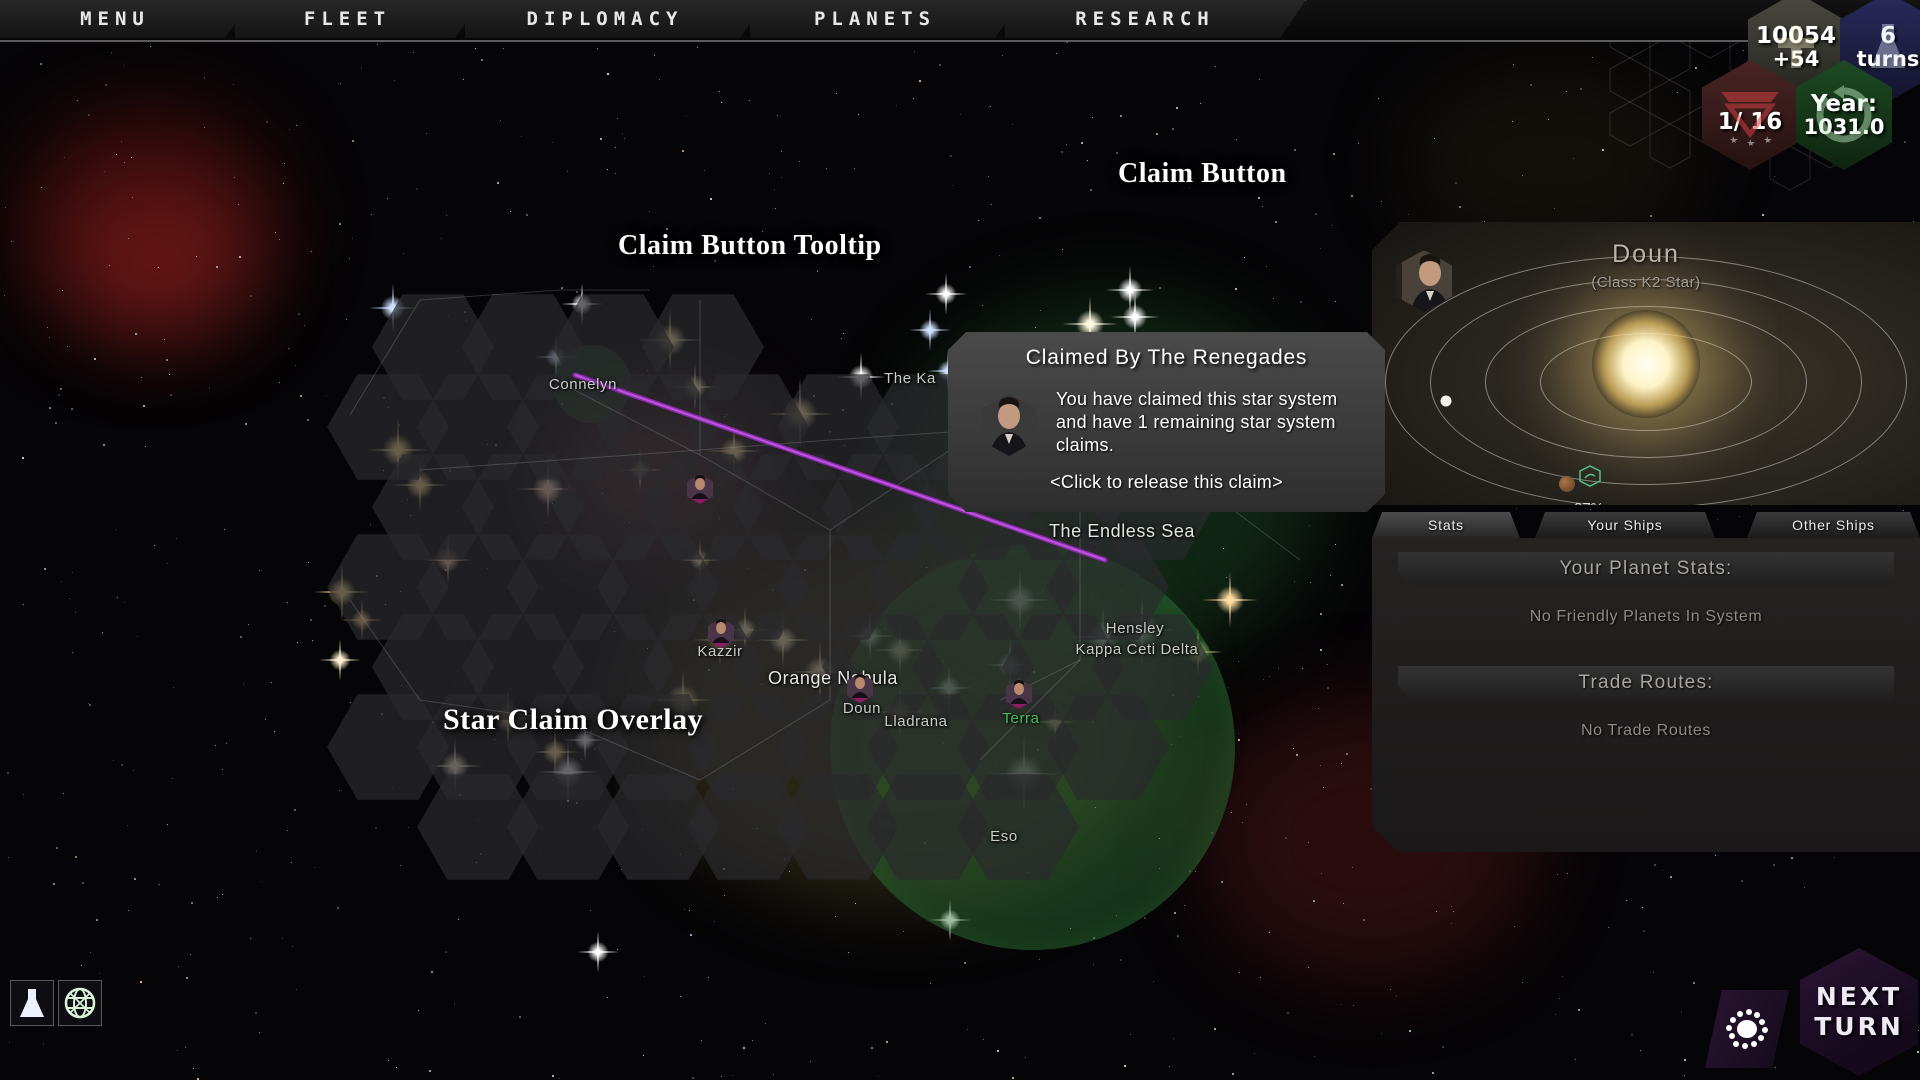 The image size is (1920, 1080). I want to click on tooltip-action: <Click to release this claim>, so click(1166, 482).